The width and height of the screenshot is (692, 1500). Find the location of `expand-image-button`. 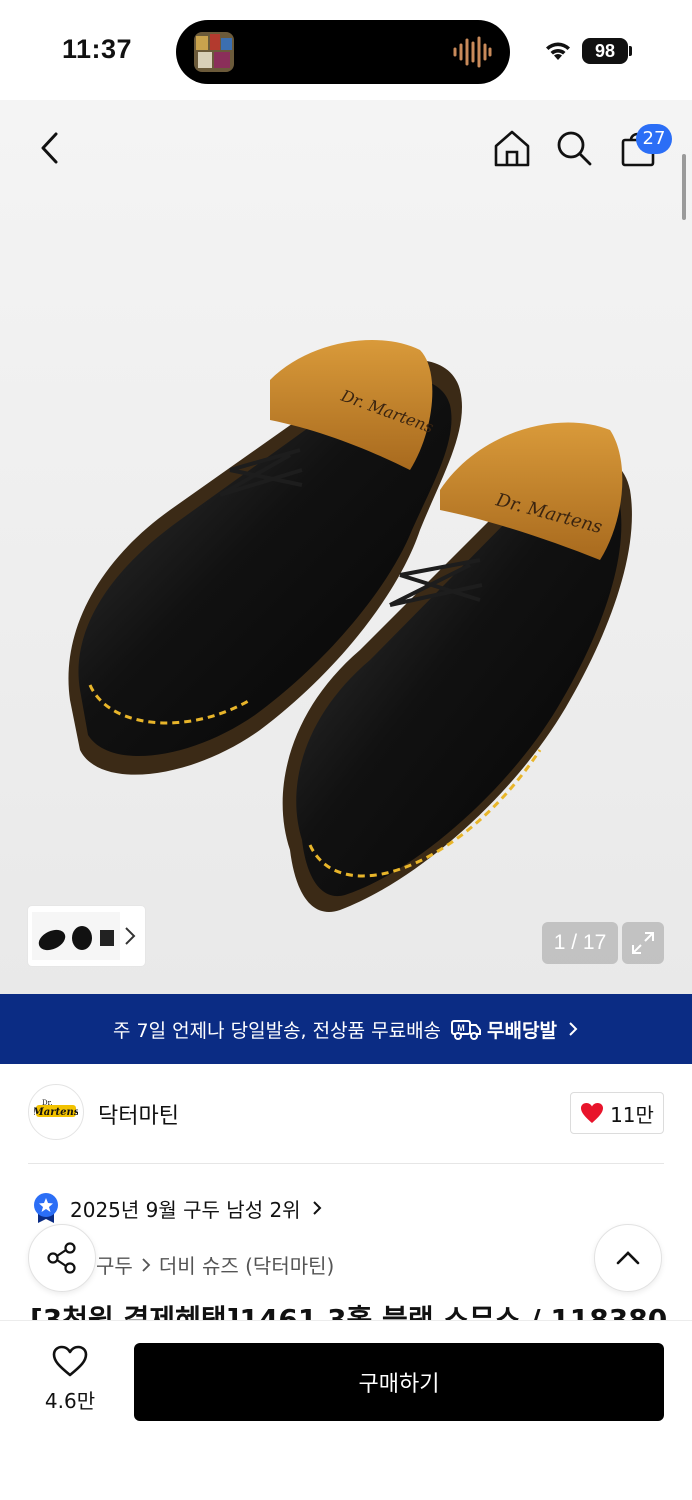

expand-image-button is located at coordinates (643, 943).